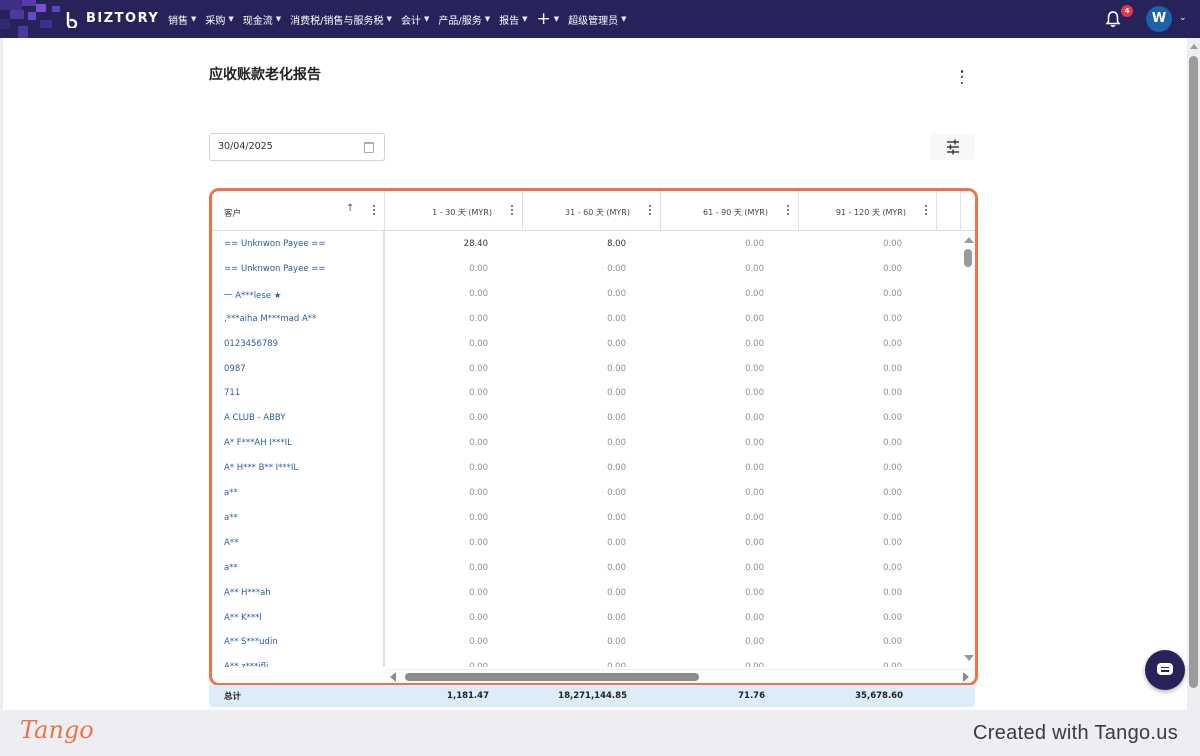 The width and height of the screenshot is (1200, 756). Describe the element at coordinates (415, 19) in the screenshot. I see `nav-accounting: 会计 ▼` at that location.